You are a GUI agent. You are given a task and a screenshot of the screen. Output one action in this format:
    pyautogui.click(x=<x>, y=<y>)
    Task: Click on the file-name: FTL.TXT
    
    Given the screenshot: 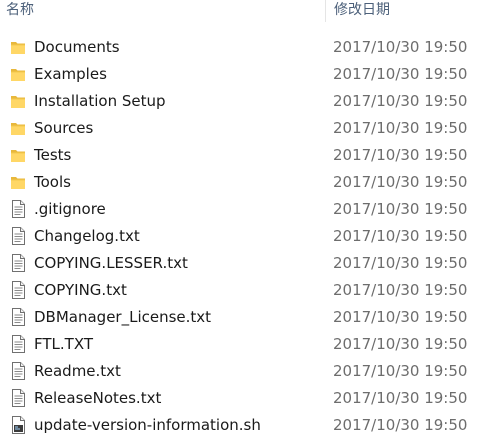 What is the action you would take?
    pyautogui.click(x=63, y=344)
    